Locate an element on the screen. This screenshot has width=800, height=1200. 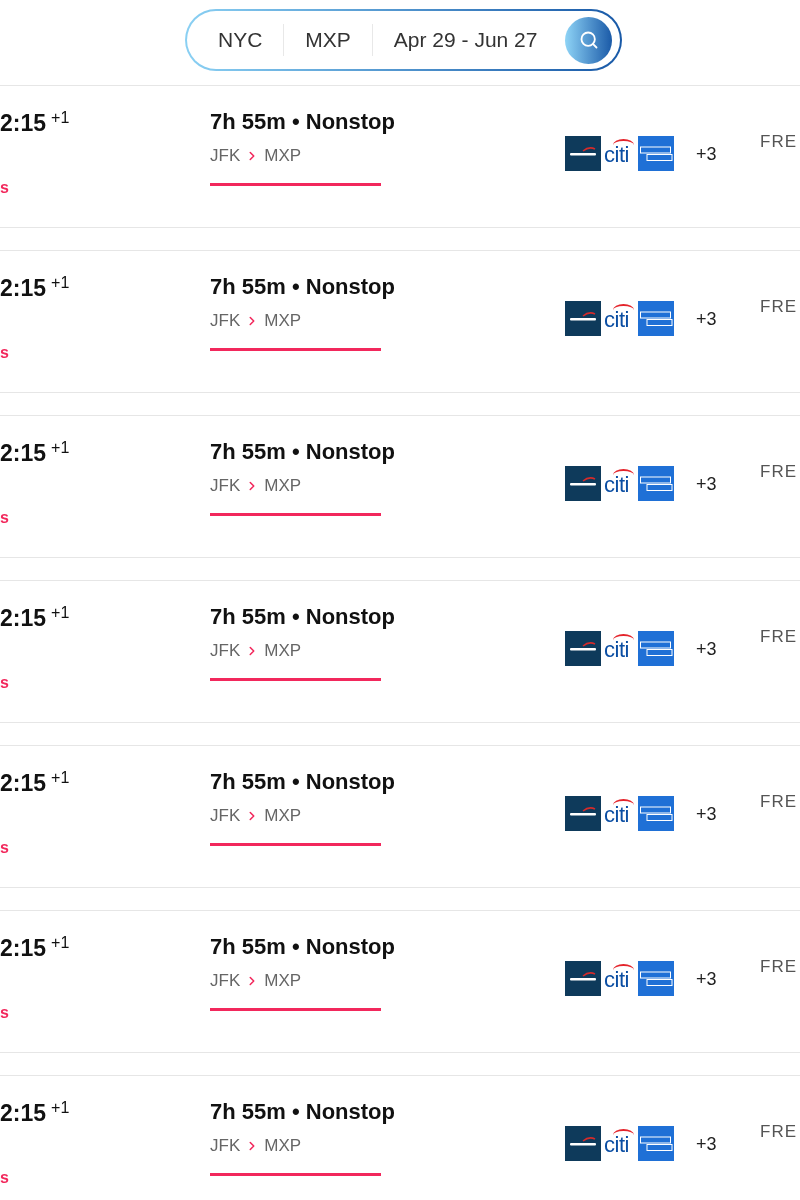
origin-field: NYC is located at coordinates (240, 40).